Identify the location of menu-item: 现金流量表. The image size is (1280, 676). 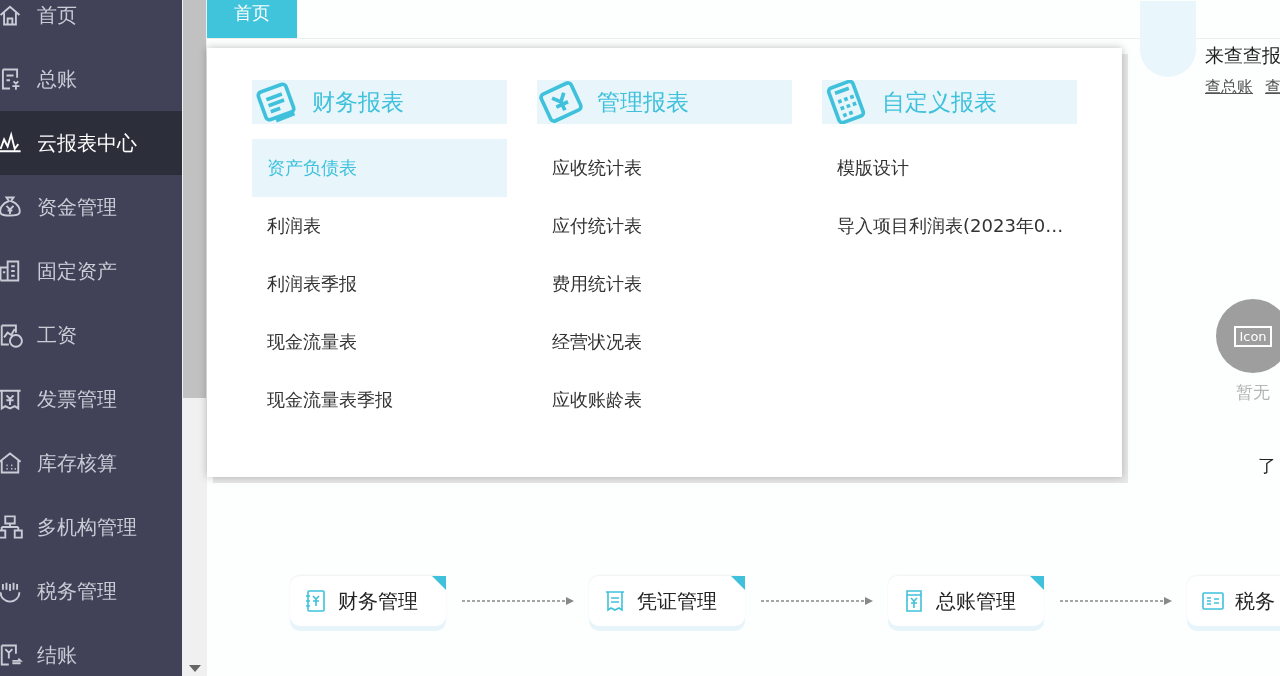
(379, 342).